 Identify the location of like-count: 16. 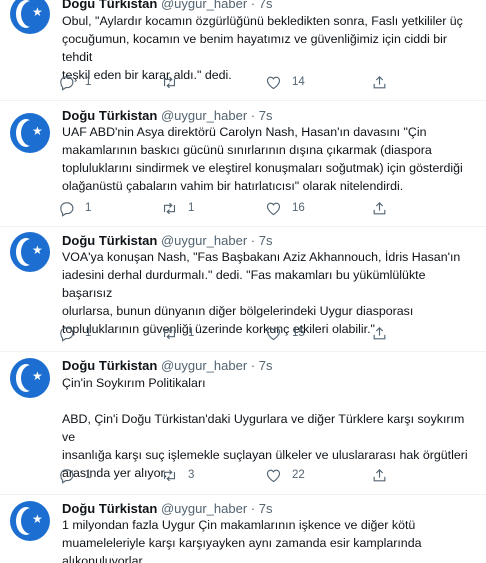
(298, 208).